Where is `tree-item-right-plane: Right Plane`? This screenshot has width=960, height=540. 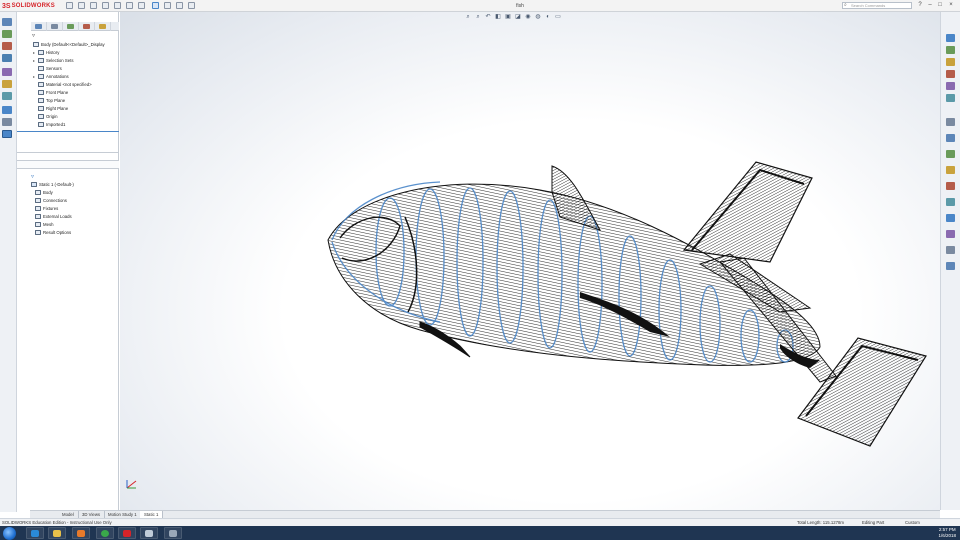
tree-item-right-plane: Right Plane is located at coordinates (50, 108).